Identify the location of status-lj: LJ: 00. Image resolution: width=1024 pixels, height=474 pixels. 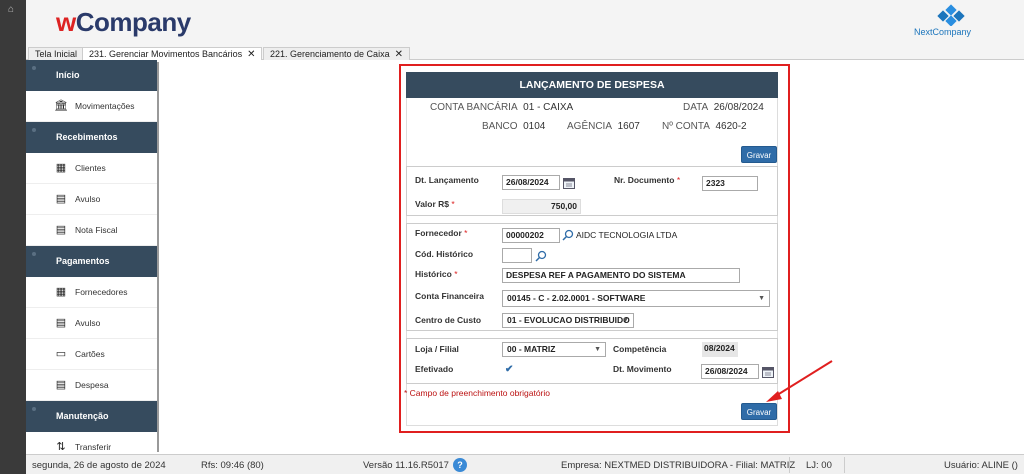
(819, 465).